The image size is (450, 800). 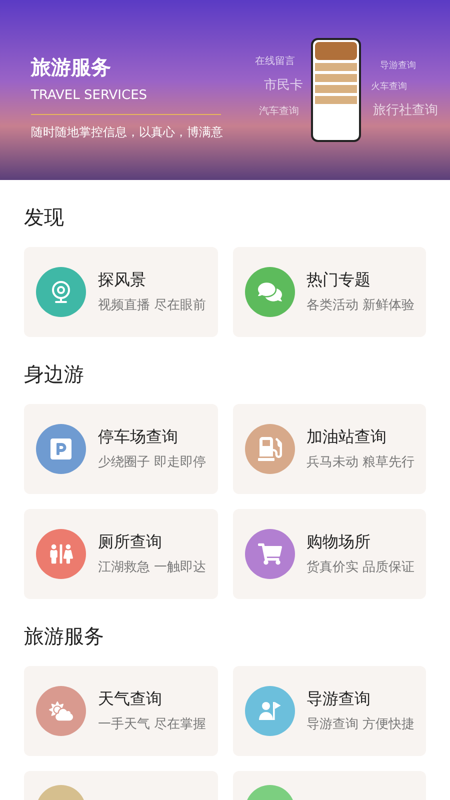 What do you see at coordinates (130, 699) in the screenshot?
I see `card-title: 天气查询` at bounding box center [130, 699].